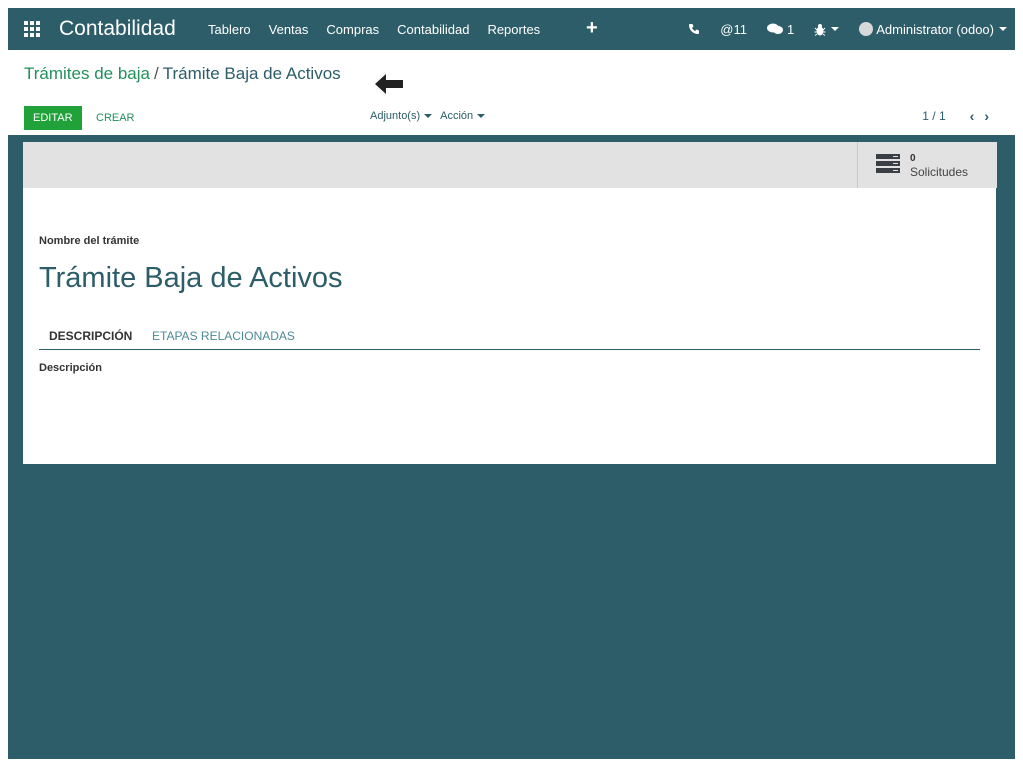 The height and width of the screenshot is (767, 1023). What do you see at coordinates (352, 29) in the screenshot?
I see `menu-item-compras: Compras` at bounding box center [352, 29].